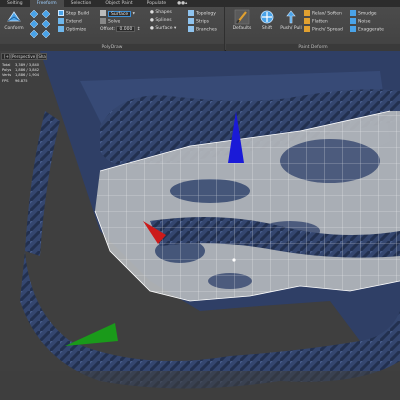 Image resolution: width=400 pixels, height=400 pixels. I want to click on ribbon-toggle-icon: ●●▴, so click(182, 3).